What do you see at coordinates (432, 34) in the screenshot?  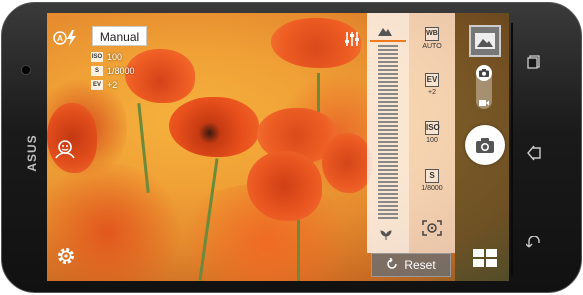 I see `white-balance-icon: WB` at bounding box center [432, 34].